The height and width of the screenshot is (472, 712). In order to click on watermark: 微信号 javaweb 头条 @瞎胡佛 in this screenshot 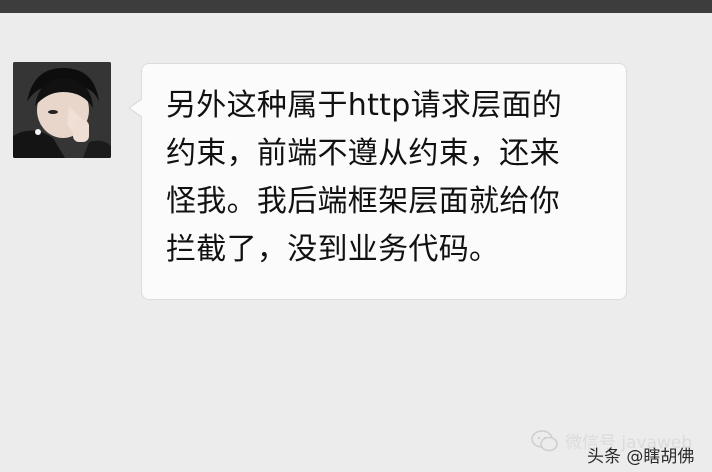, I will do `click(619, 446)`.